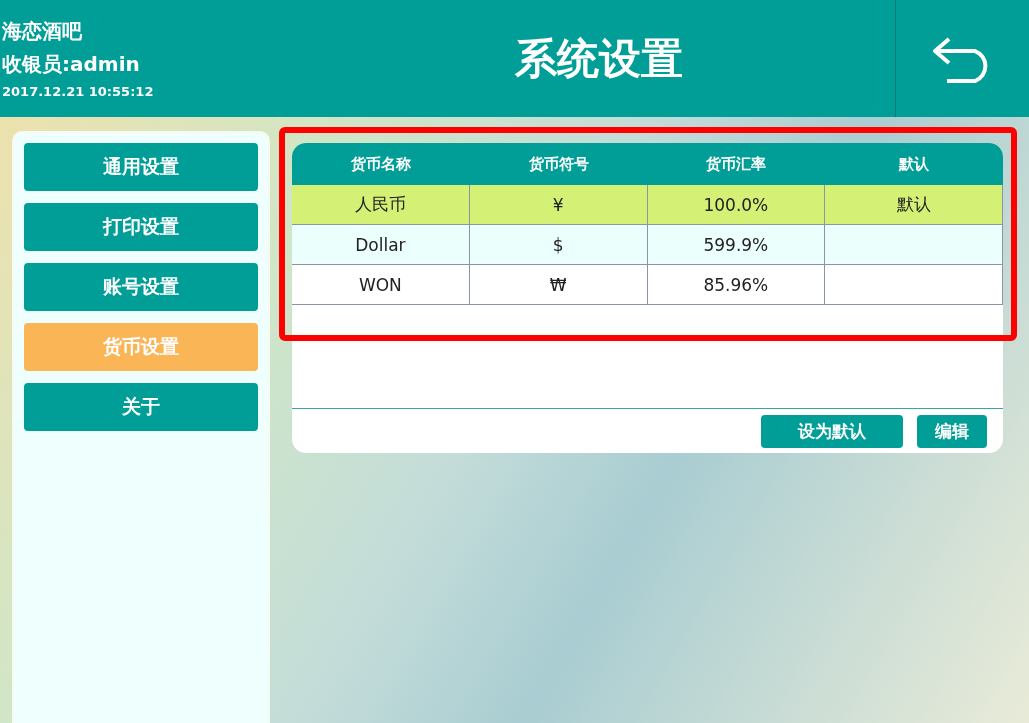 The height and width of the screenshot is (723, 1029). Describe the element at coordinates (381, 245) in the screenshot. I see `table-cell: Dollar` at that location.